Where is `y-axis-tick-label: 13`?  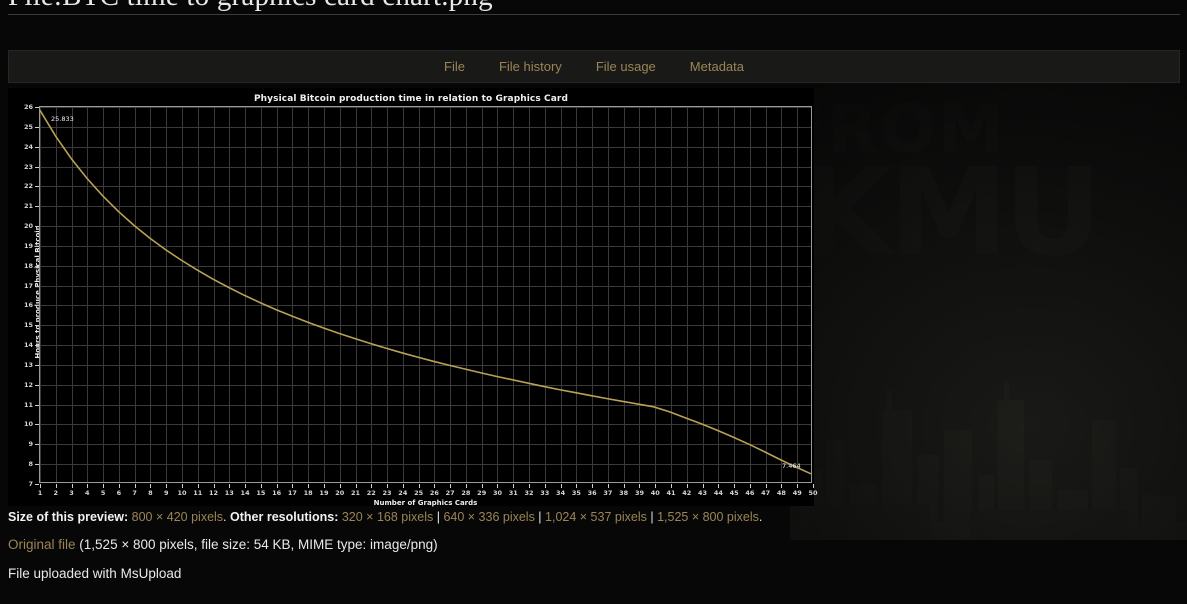 y-axis-tick-label: 13 is located at coordinates (28, 364).